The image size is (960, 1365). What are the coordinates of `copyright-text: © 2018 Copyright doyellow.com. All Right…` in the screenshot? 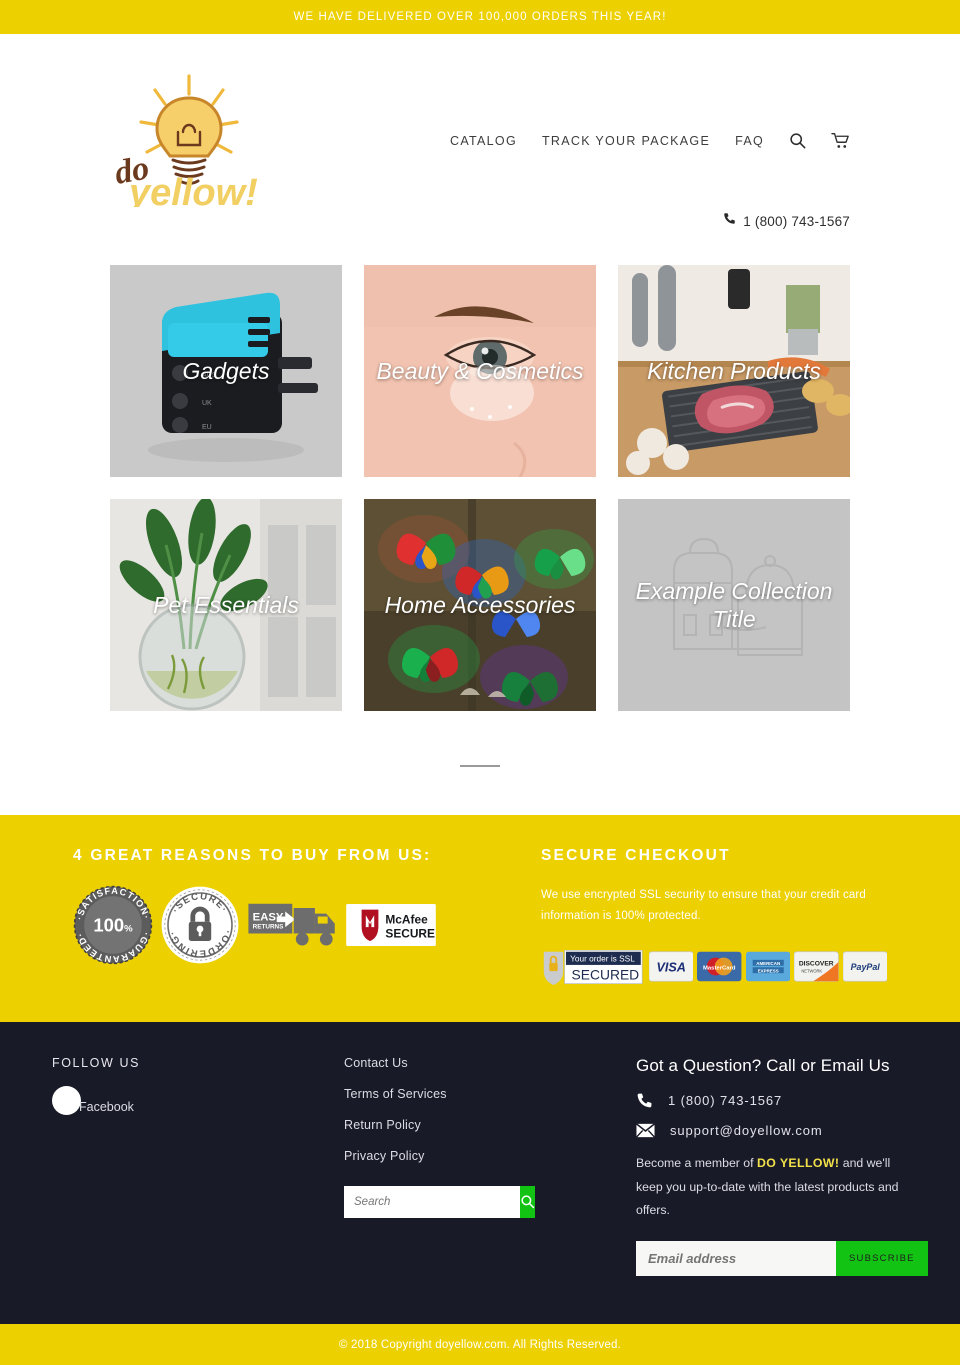 It's located at (480, 1344).